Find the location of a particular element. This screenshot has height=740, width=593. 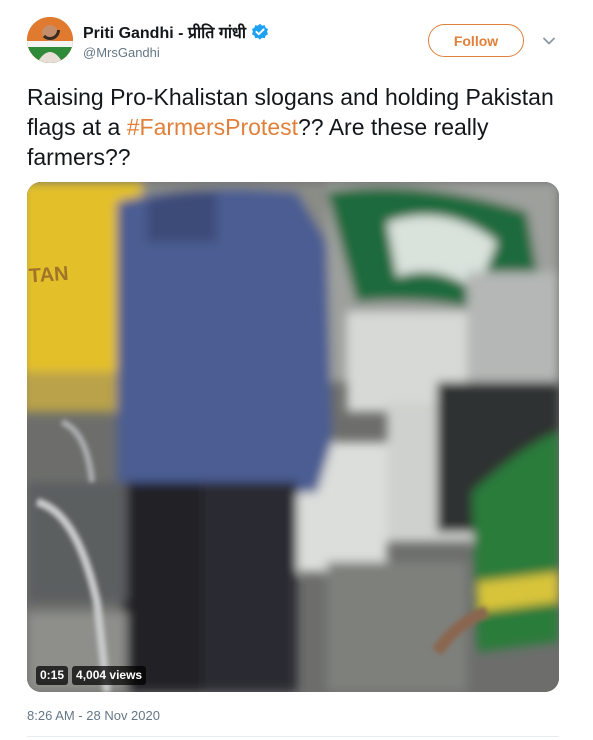

video-views: 4,004 views is located at coordinates (109, 675).